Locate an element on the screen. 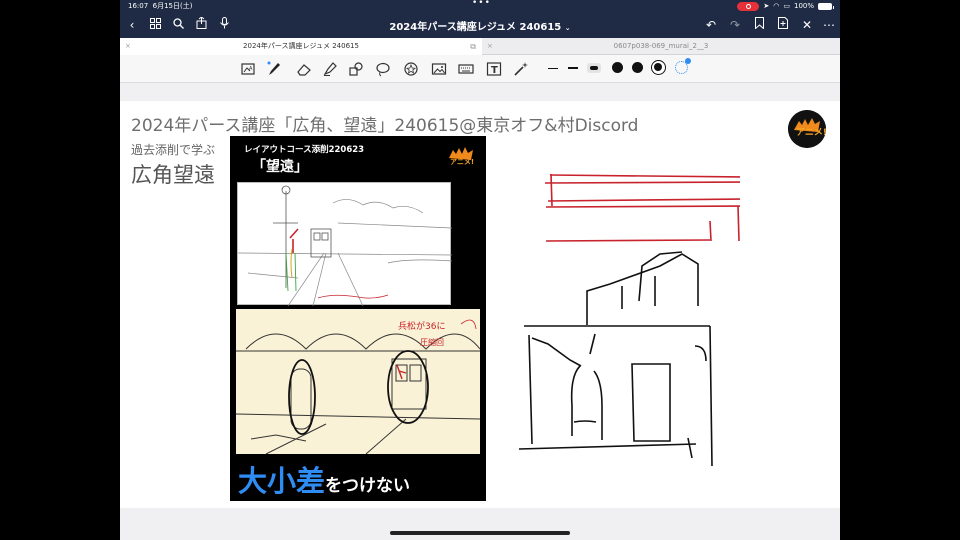  laser-icon is located at coordinates (521, 69).